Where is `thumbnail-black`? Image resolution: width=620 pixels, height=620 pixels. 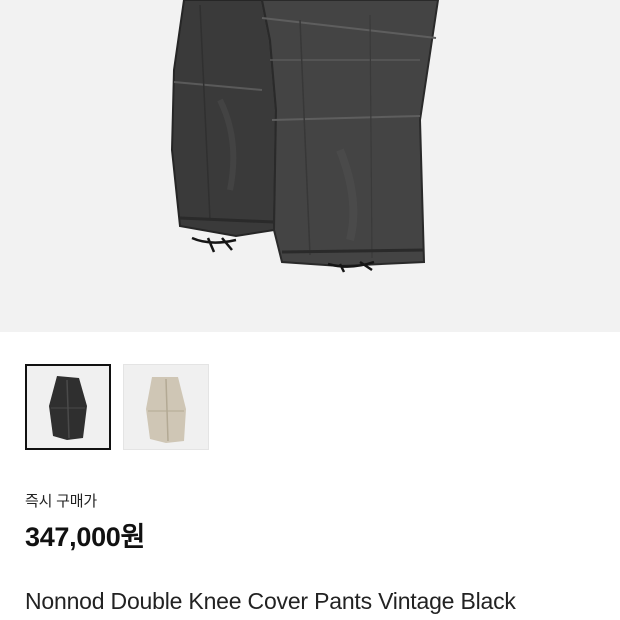 thumbnail-black is located at coordinates (68, 407).